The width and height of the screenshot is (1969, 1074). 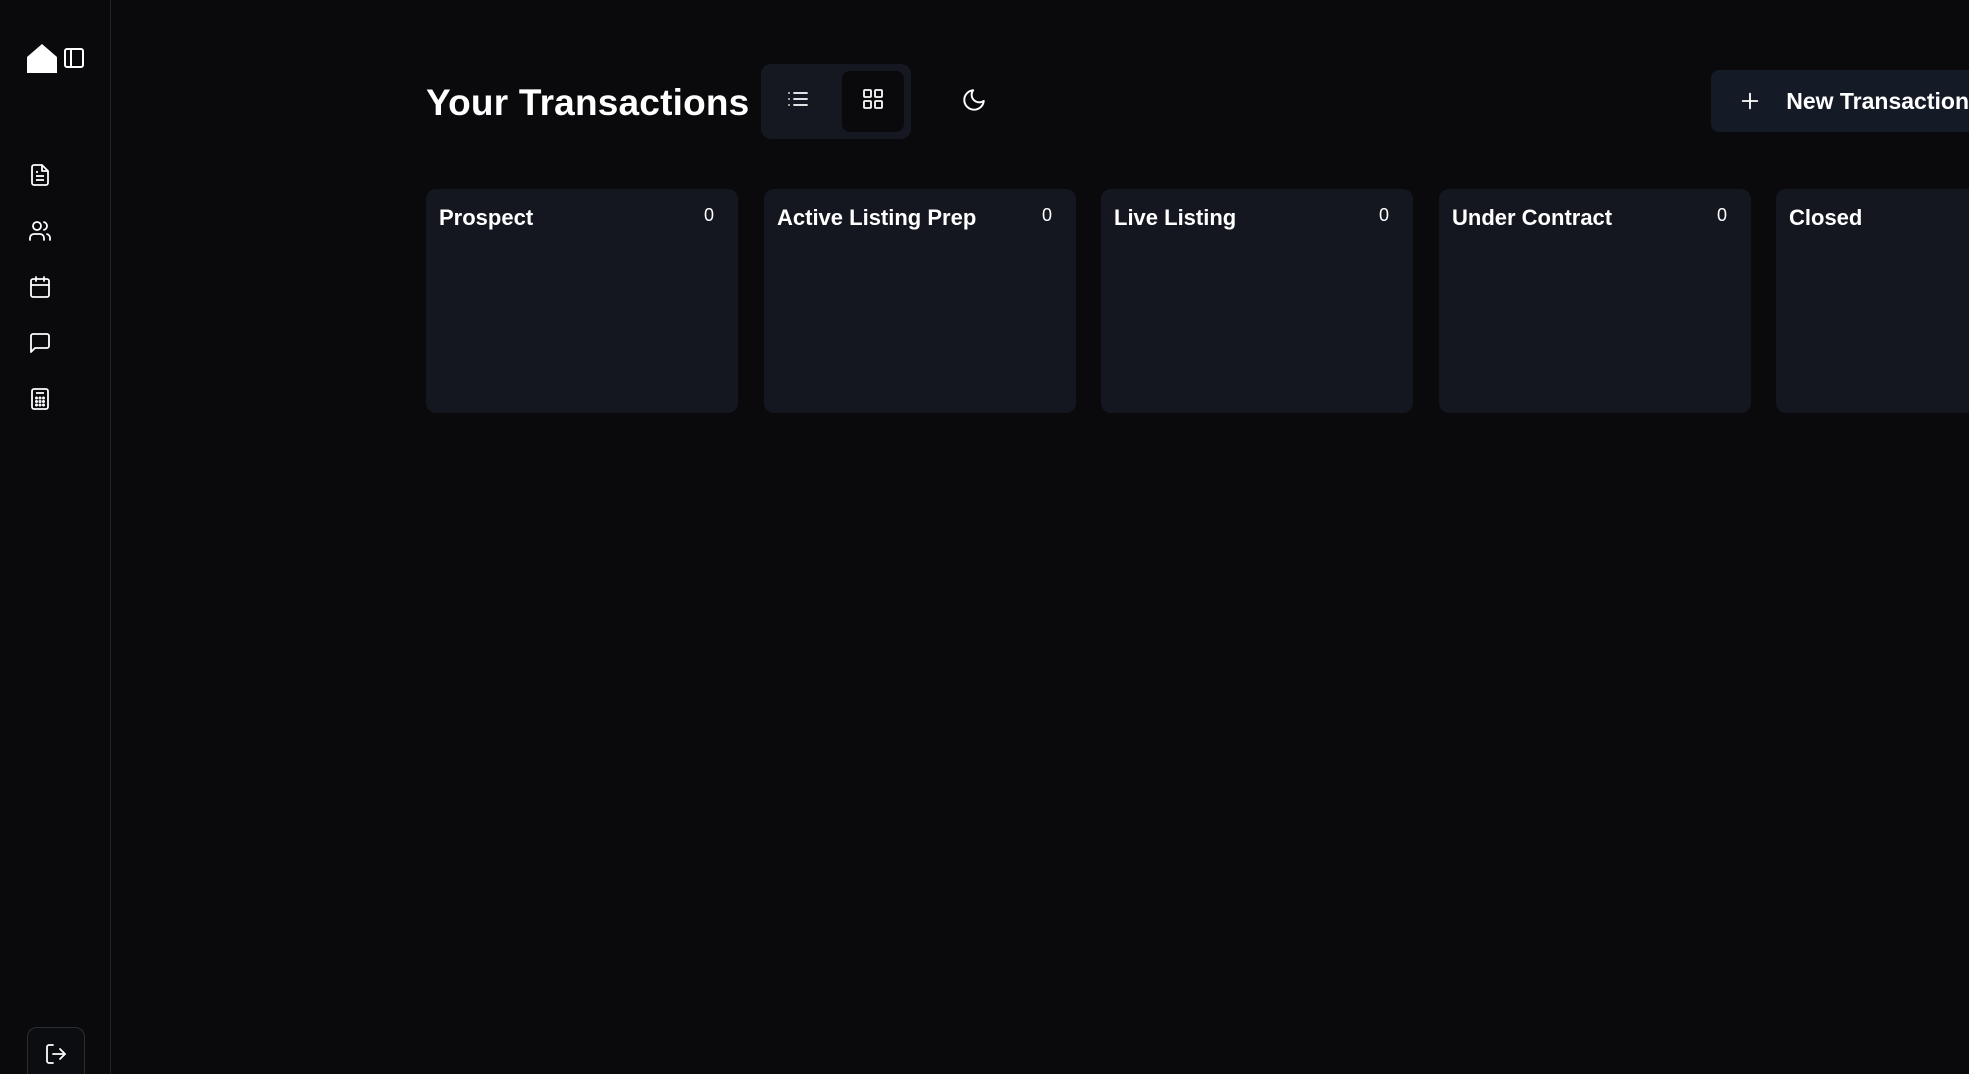 I want to click on column-under-contract: Under Contract 0, so click(x=1595, y=301).